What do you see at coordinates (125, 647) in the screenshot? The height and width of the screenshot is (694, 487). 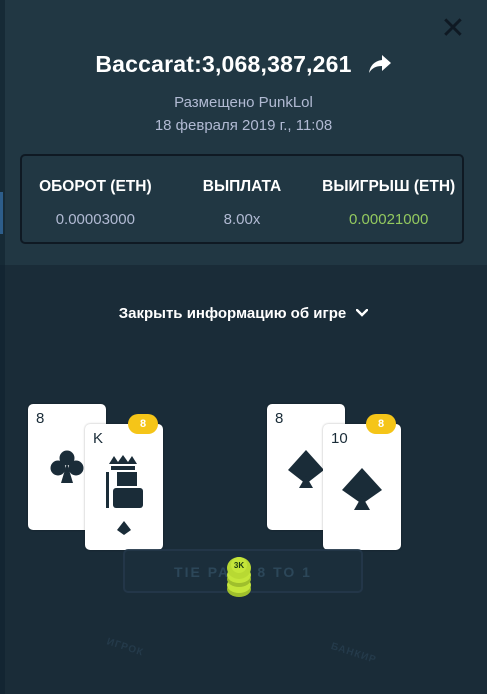 I see `player-zone-label: ИГРОК` at bounding box center [125, 647].